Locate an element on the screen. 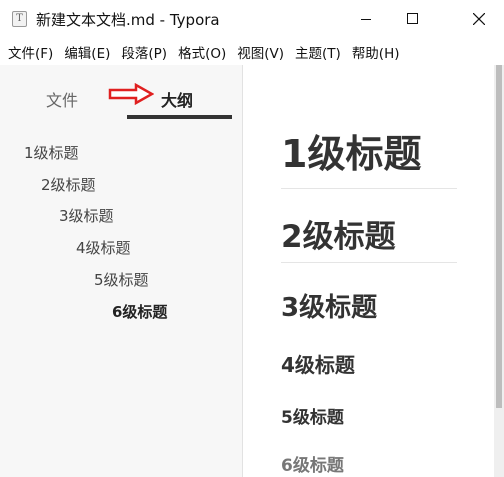 The height and width of the screenshot is (477, 504). menu-format: 格式(O) is located at coordinates (202, 52).